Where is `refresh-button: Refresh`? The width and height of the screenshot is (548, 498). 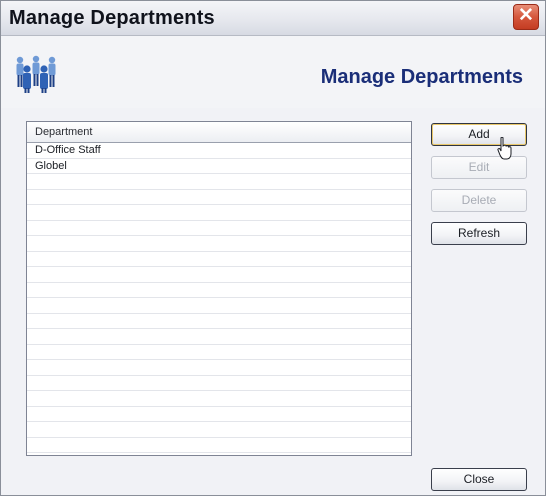 refresh-button: Refresh is located at coordinates (479, 233).